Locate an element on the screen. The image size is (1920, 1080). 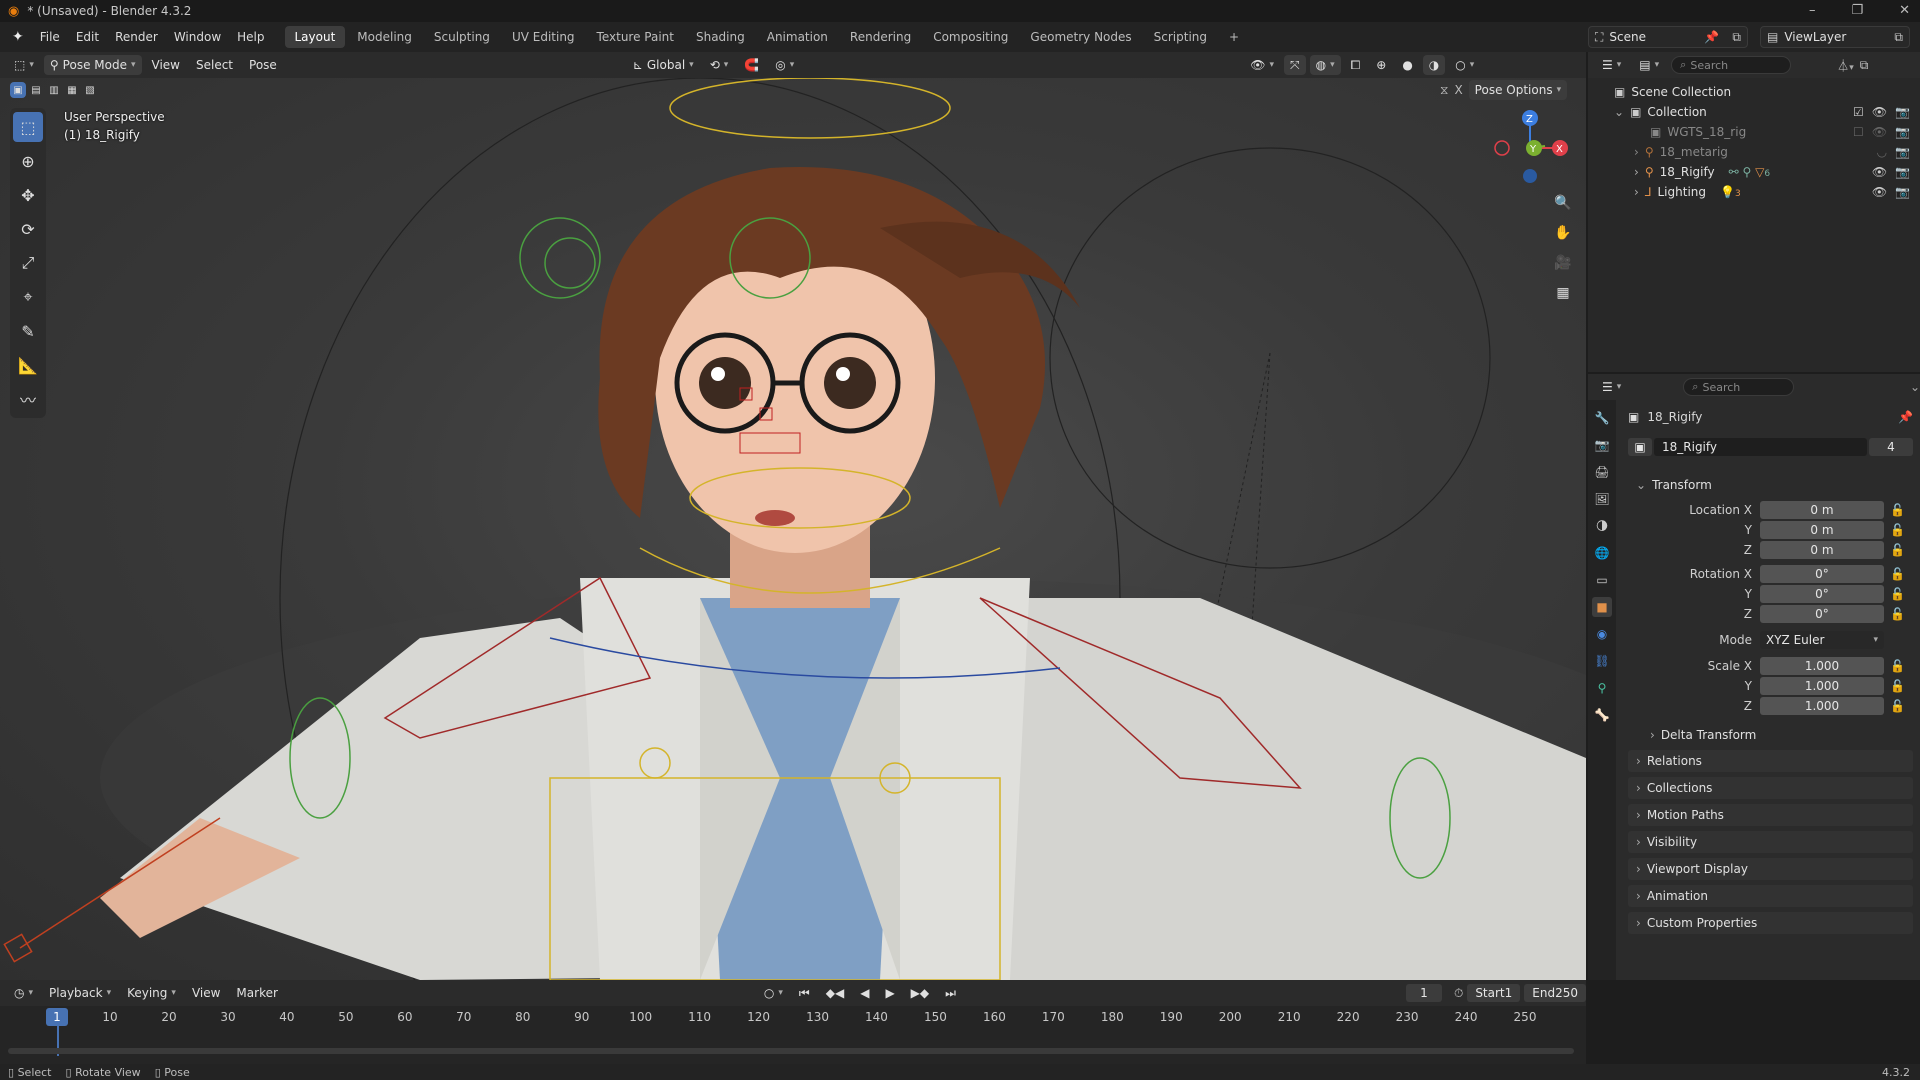
minimize-icon: – is located at coordinates (1812, 10).